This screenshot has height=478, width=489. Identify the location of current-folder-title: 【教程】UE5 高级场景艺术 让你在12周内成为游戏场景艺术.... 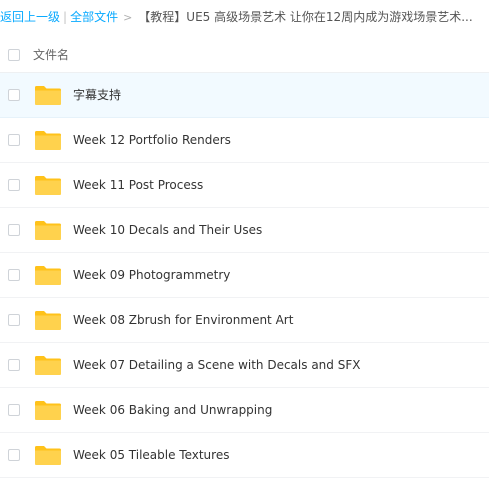
(305, 17).